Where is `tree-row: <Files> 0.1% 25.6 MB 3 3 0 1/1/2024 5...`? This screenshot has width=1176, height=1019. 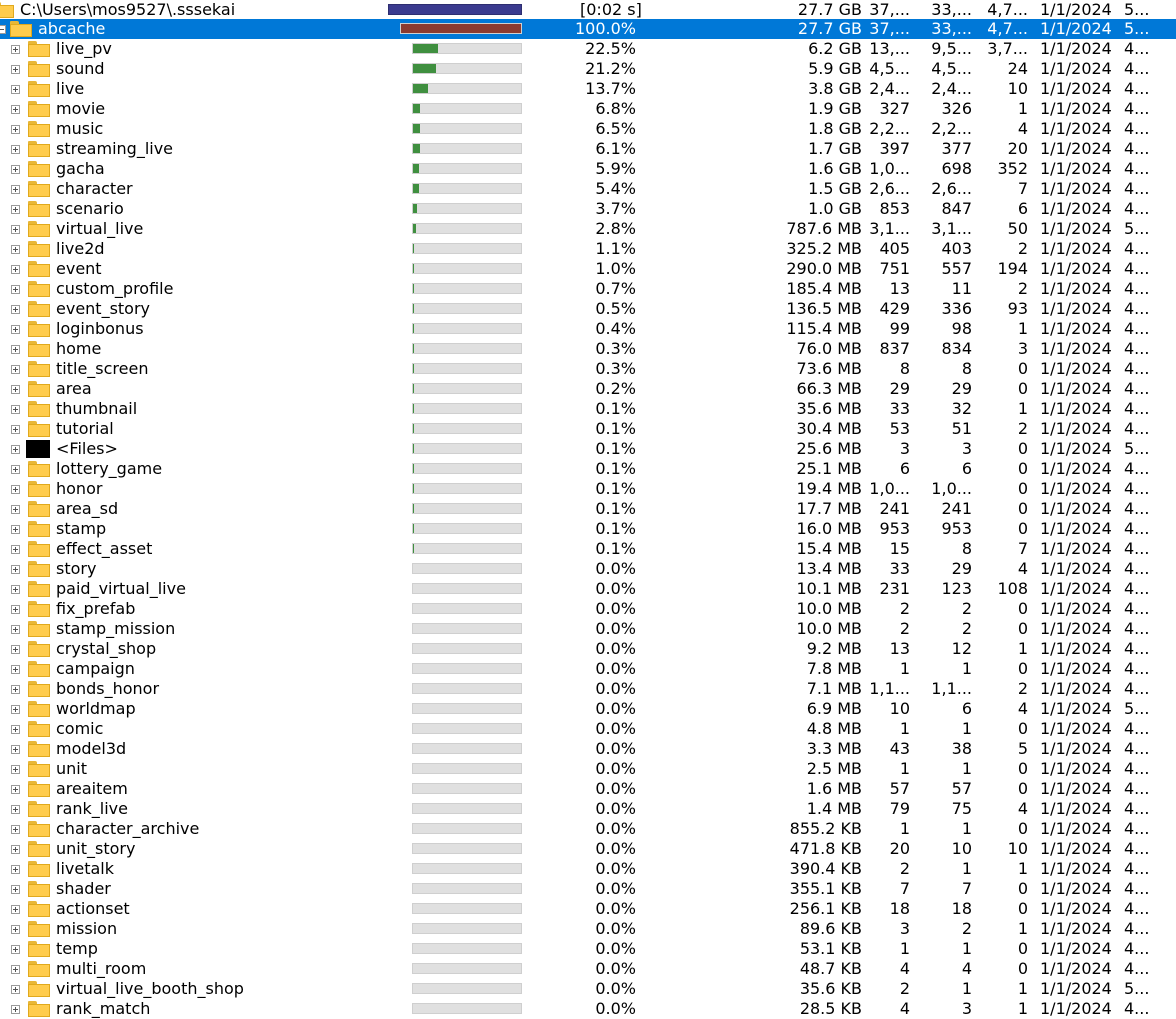 tree-row: <Files> 0.1% 25.6 MB 3 3 0 1/1/2024 5... is located at coordinates (588, 449).